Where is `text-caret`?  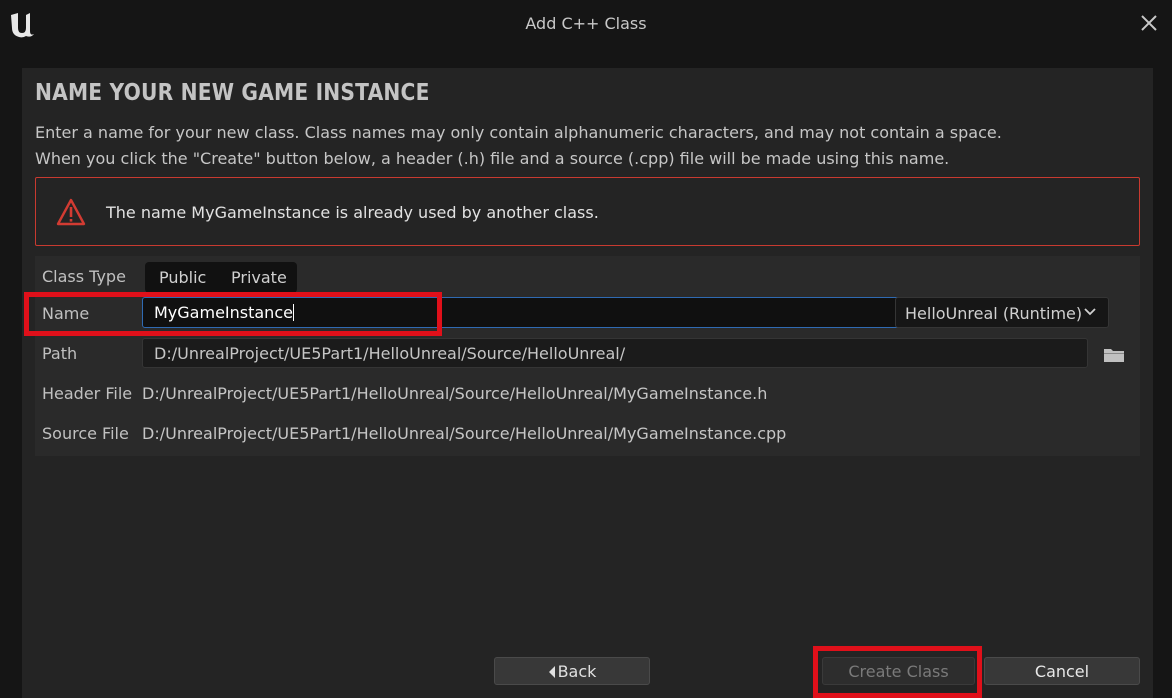 text-caret is located at coordinates (293, 312).